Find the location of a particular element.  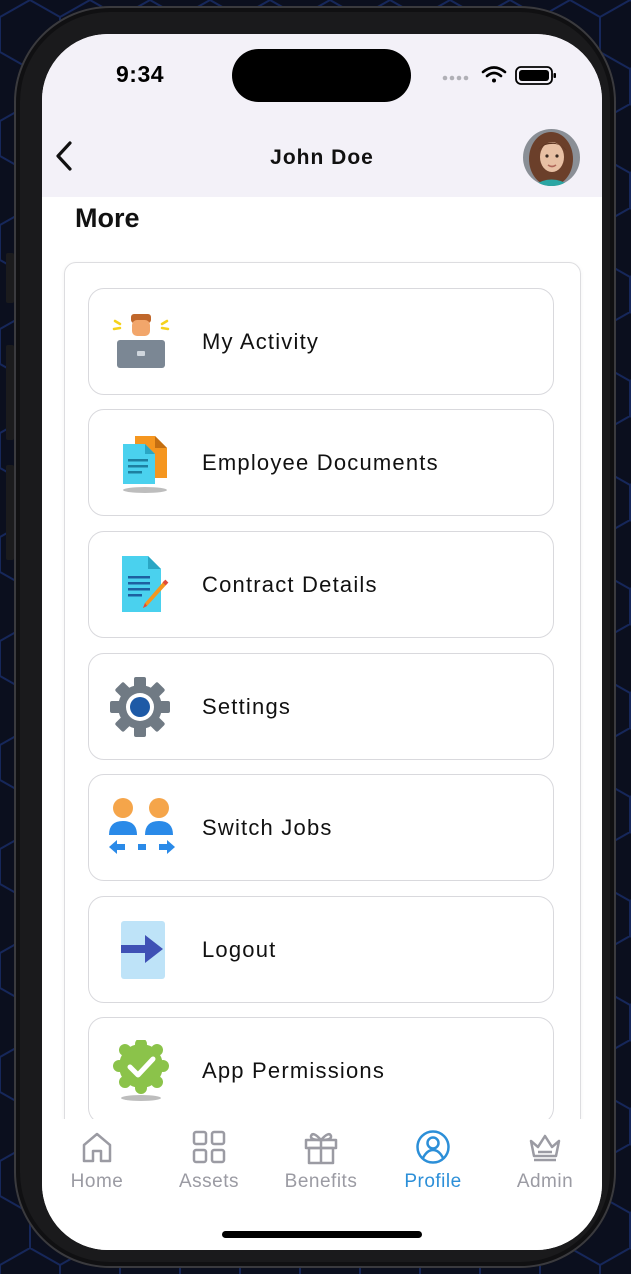

menu-item-label: Employee Documents is located at coordinates (320, 462).